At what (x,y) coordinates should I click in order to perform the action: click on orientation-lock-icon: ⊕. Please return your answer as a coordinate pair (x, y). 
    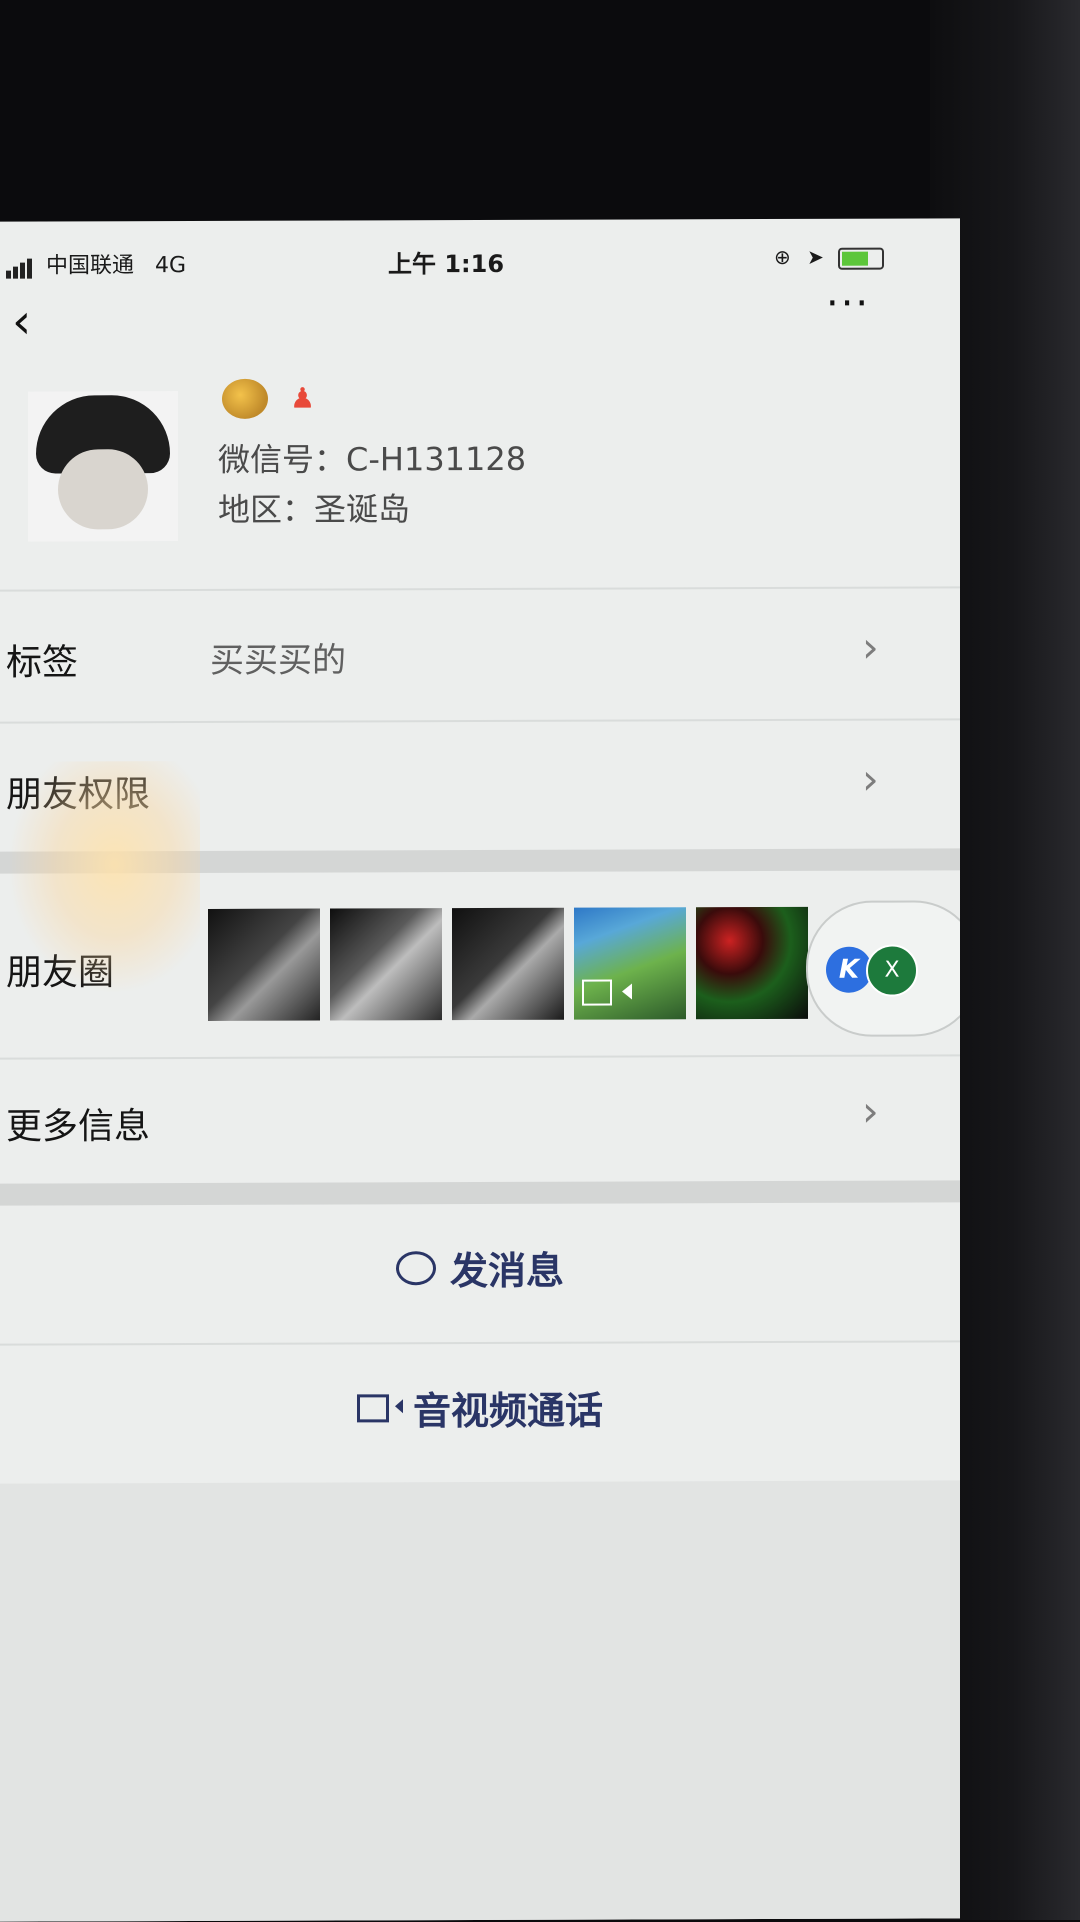
    Looking at the image, I should click on (782, 256).